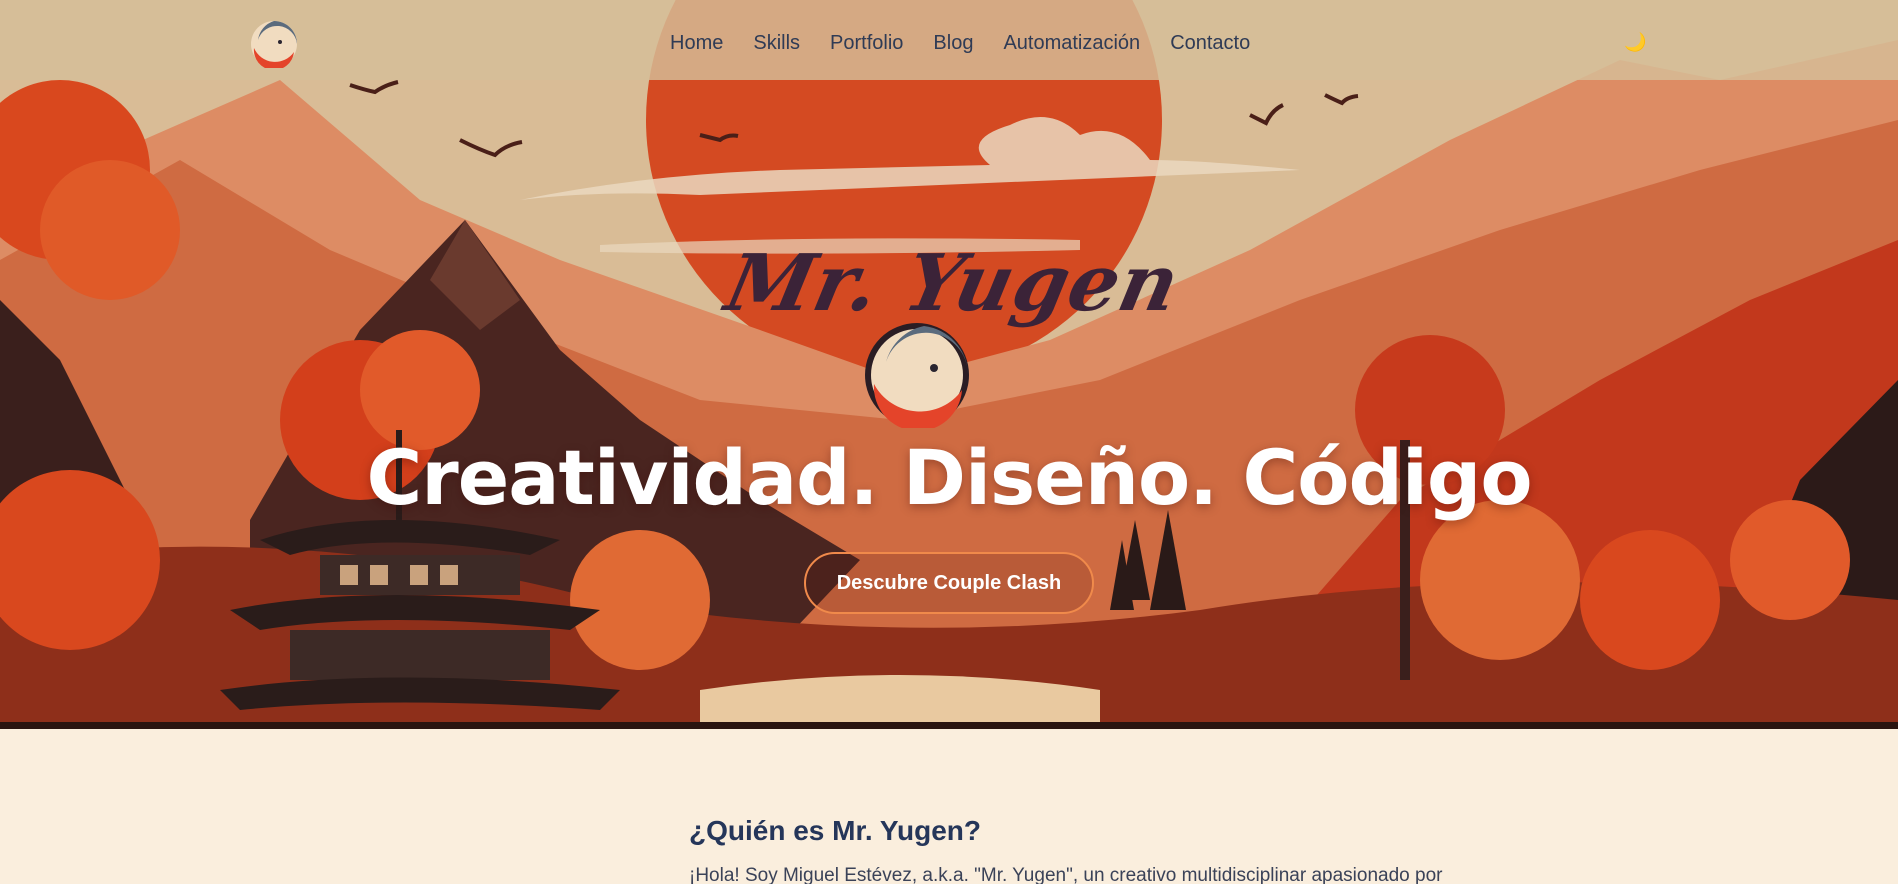 The image size is (1898, 884). What do you see at coordinates (953, 43) in the screenshot?
I see `nav-link-blog: Blog` at bounding box center [953, 43].